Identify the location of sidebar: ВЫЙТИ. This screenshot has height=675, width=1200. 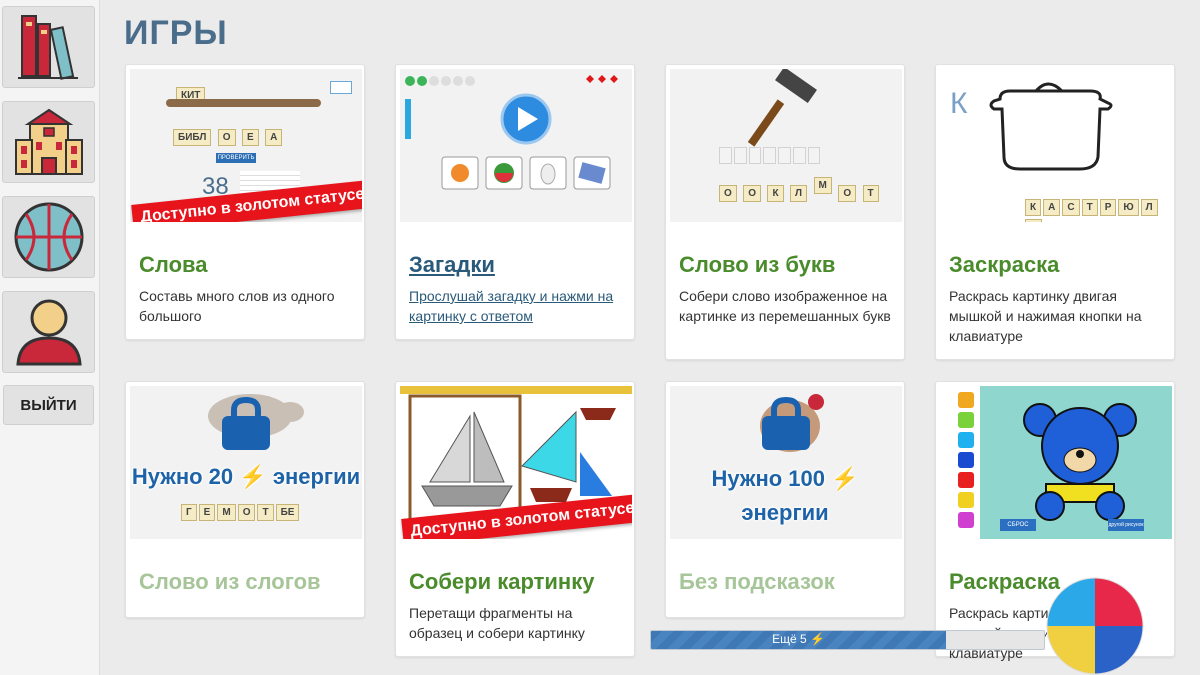
(50, 337).